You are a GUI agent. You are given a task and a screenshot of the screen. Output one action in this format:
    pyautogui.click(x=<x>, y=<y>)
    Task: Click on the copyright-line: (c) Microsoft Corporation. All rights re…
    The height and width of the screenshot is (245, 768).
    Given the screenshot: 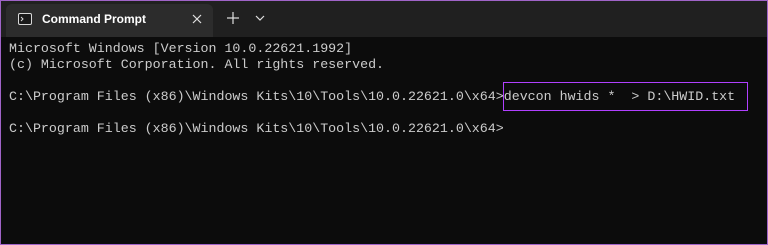 What is the action you would take?
    pyautogui.click(x=197, y=64)
    